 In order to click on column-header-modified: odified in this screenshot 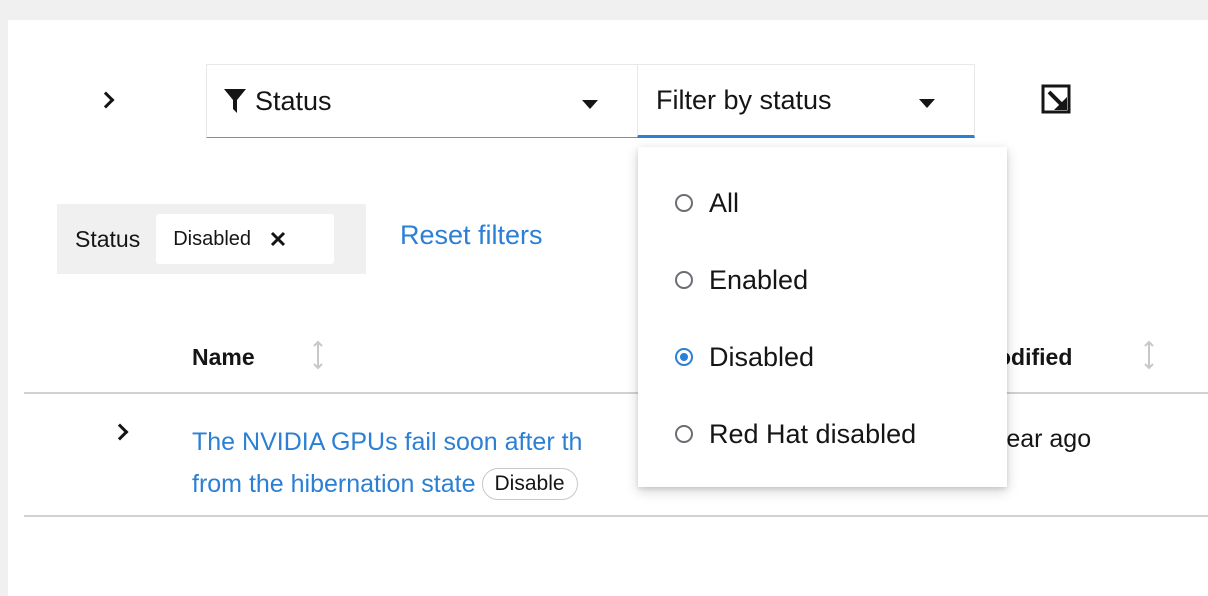, I will do `click(1034, 357)`.